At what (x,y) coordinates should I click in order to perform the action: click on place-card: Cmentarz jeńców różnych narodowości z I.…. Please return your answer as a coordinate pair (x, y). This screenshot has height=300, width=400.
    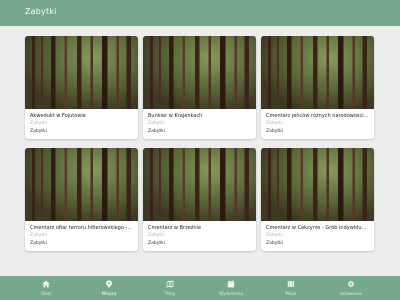
    Looking at the image, I should click on (317, 87).